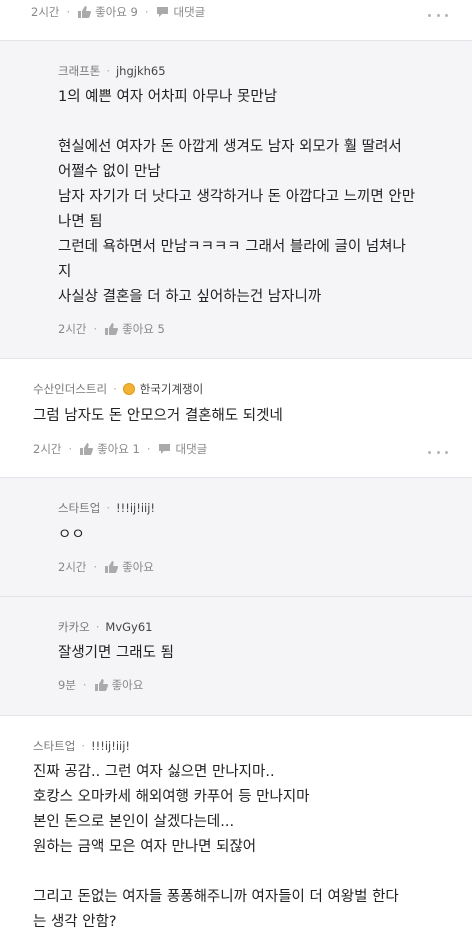  Describe the element at coordinates (141, 71) in the screenshot. I see `nickname: jhgjkh65` at that location.